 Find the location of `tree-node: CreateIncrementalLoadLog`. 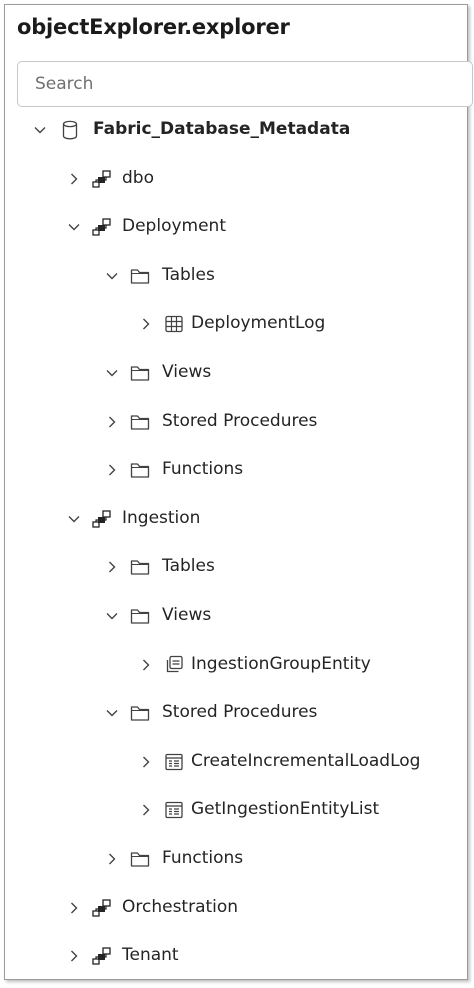

tree-node: CreateIncrementalLoadLog is located at coordinates (236, 763).